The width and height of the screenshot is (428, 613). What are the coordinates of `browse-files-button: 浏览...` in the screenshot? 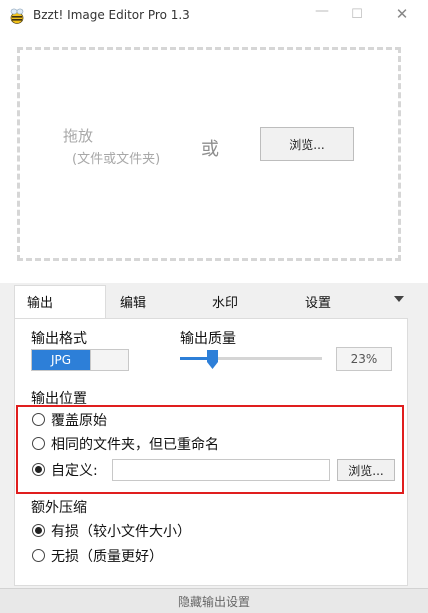 It's located at (307, 144).